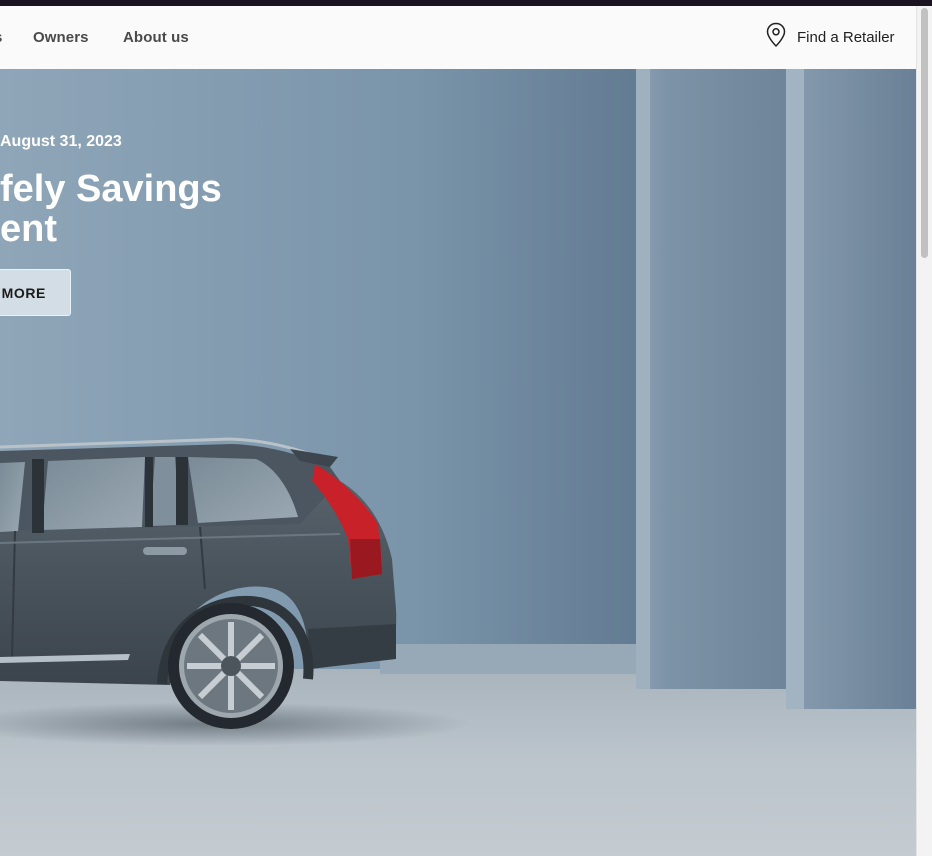  Describe the element at coordinates (924, 431) in the screenshot. I see `vertical-scrollbar` at that location.